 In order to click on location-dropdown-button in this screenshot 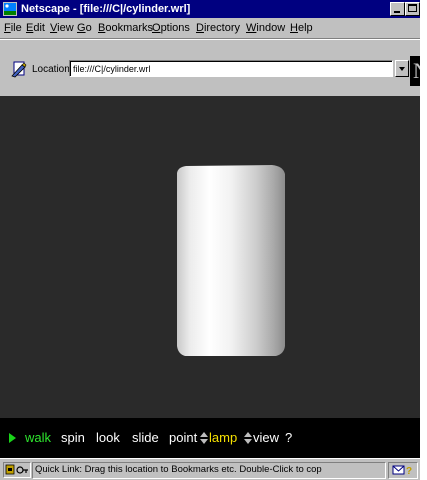, I will do `click(402, 68)`.